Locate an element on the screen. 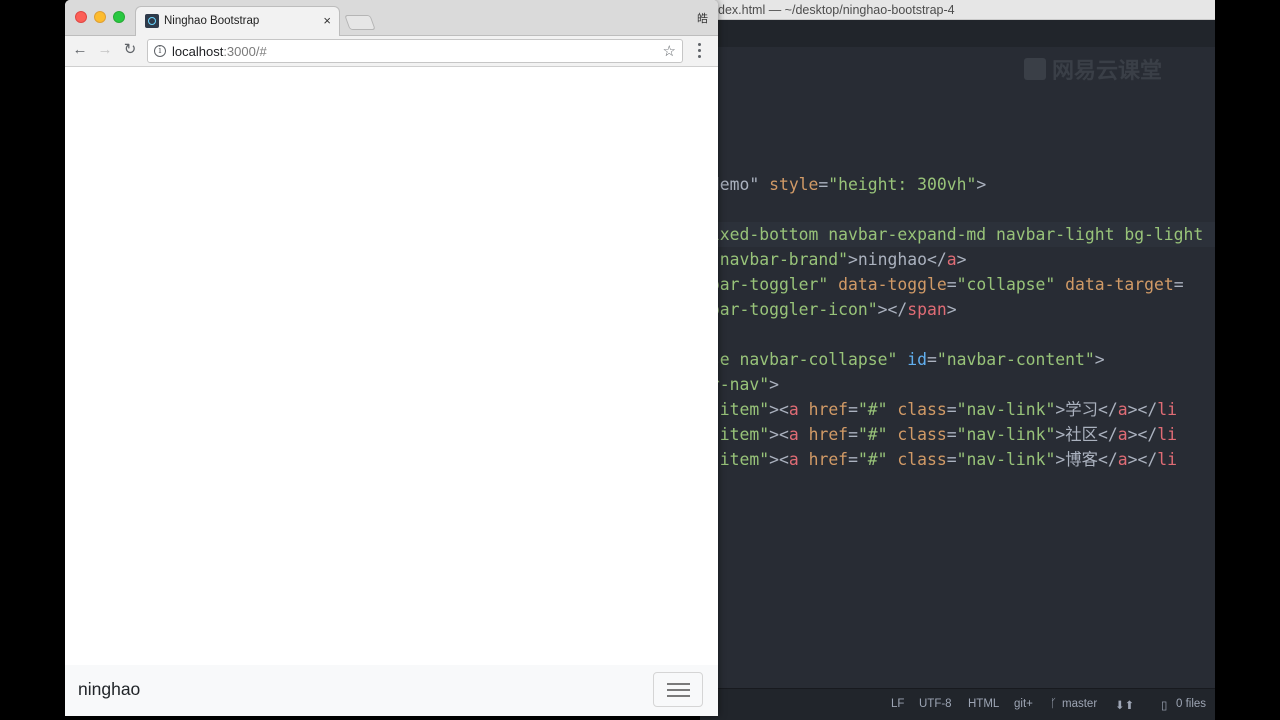 This screenshot has width=1280, height=720. back-icon: ← is located at coordinates (80, 50).